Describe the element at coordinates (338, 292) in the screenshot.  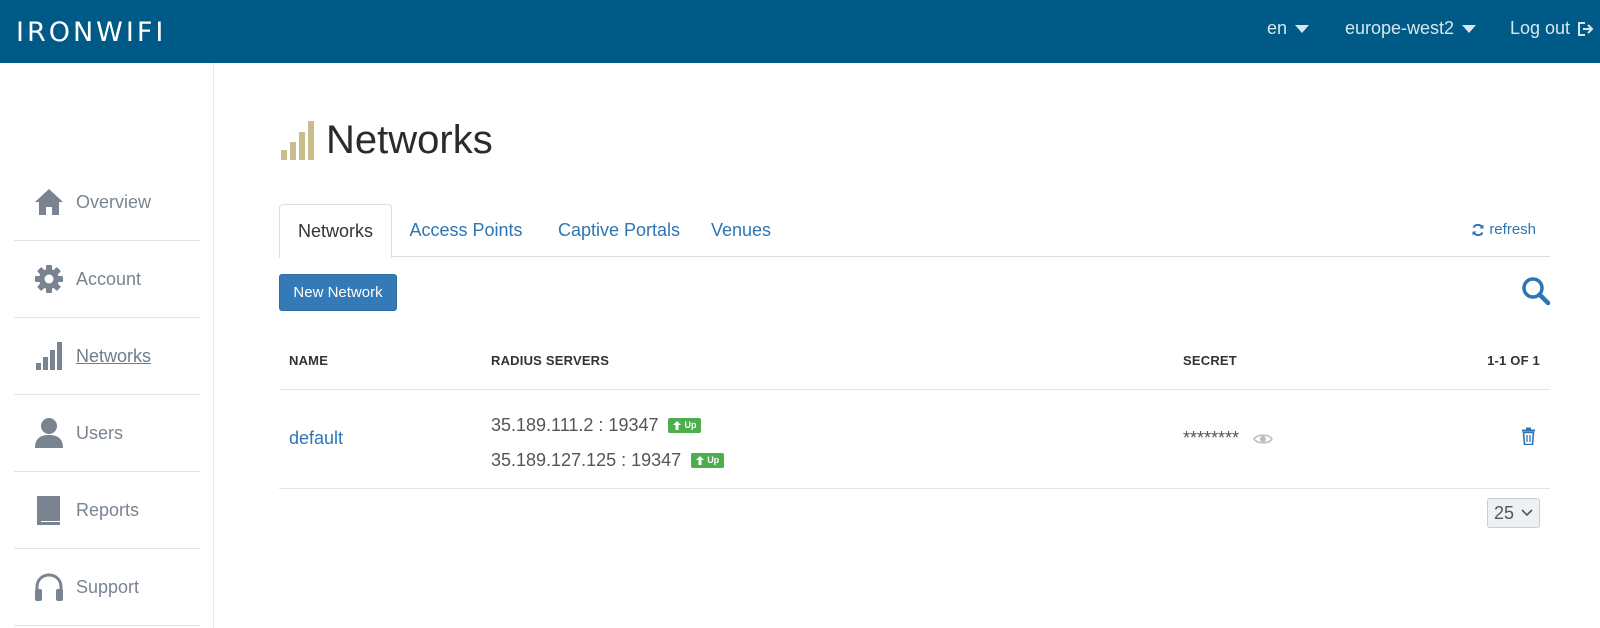
I see `new-network-button: New Network` at that location.